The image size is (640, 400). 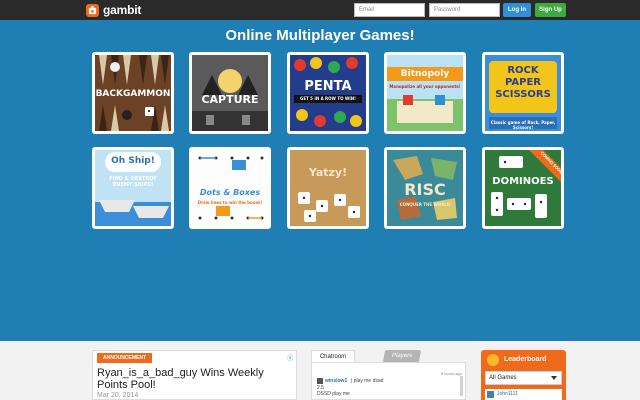 What do you see at coordinates (490, 394) in the screenshot?
I see `avatar` at bounding box center [490, 394].